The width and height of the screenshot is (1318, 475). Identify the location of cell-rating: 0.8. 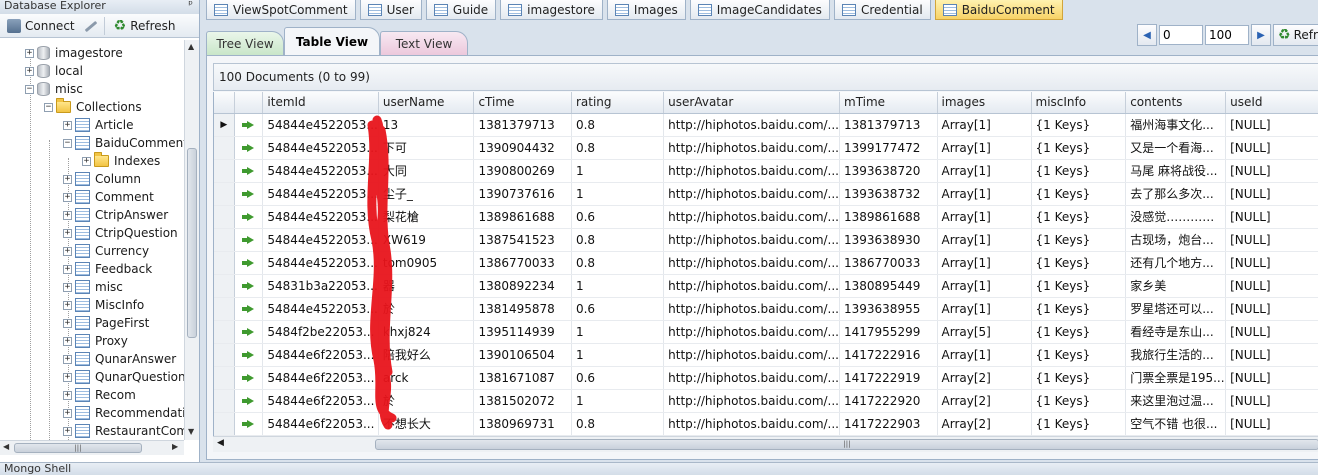
(618, 263).